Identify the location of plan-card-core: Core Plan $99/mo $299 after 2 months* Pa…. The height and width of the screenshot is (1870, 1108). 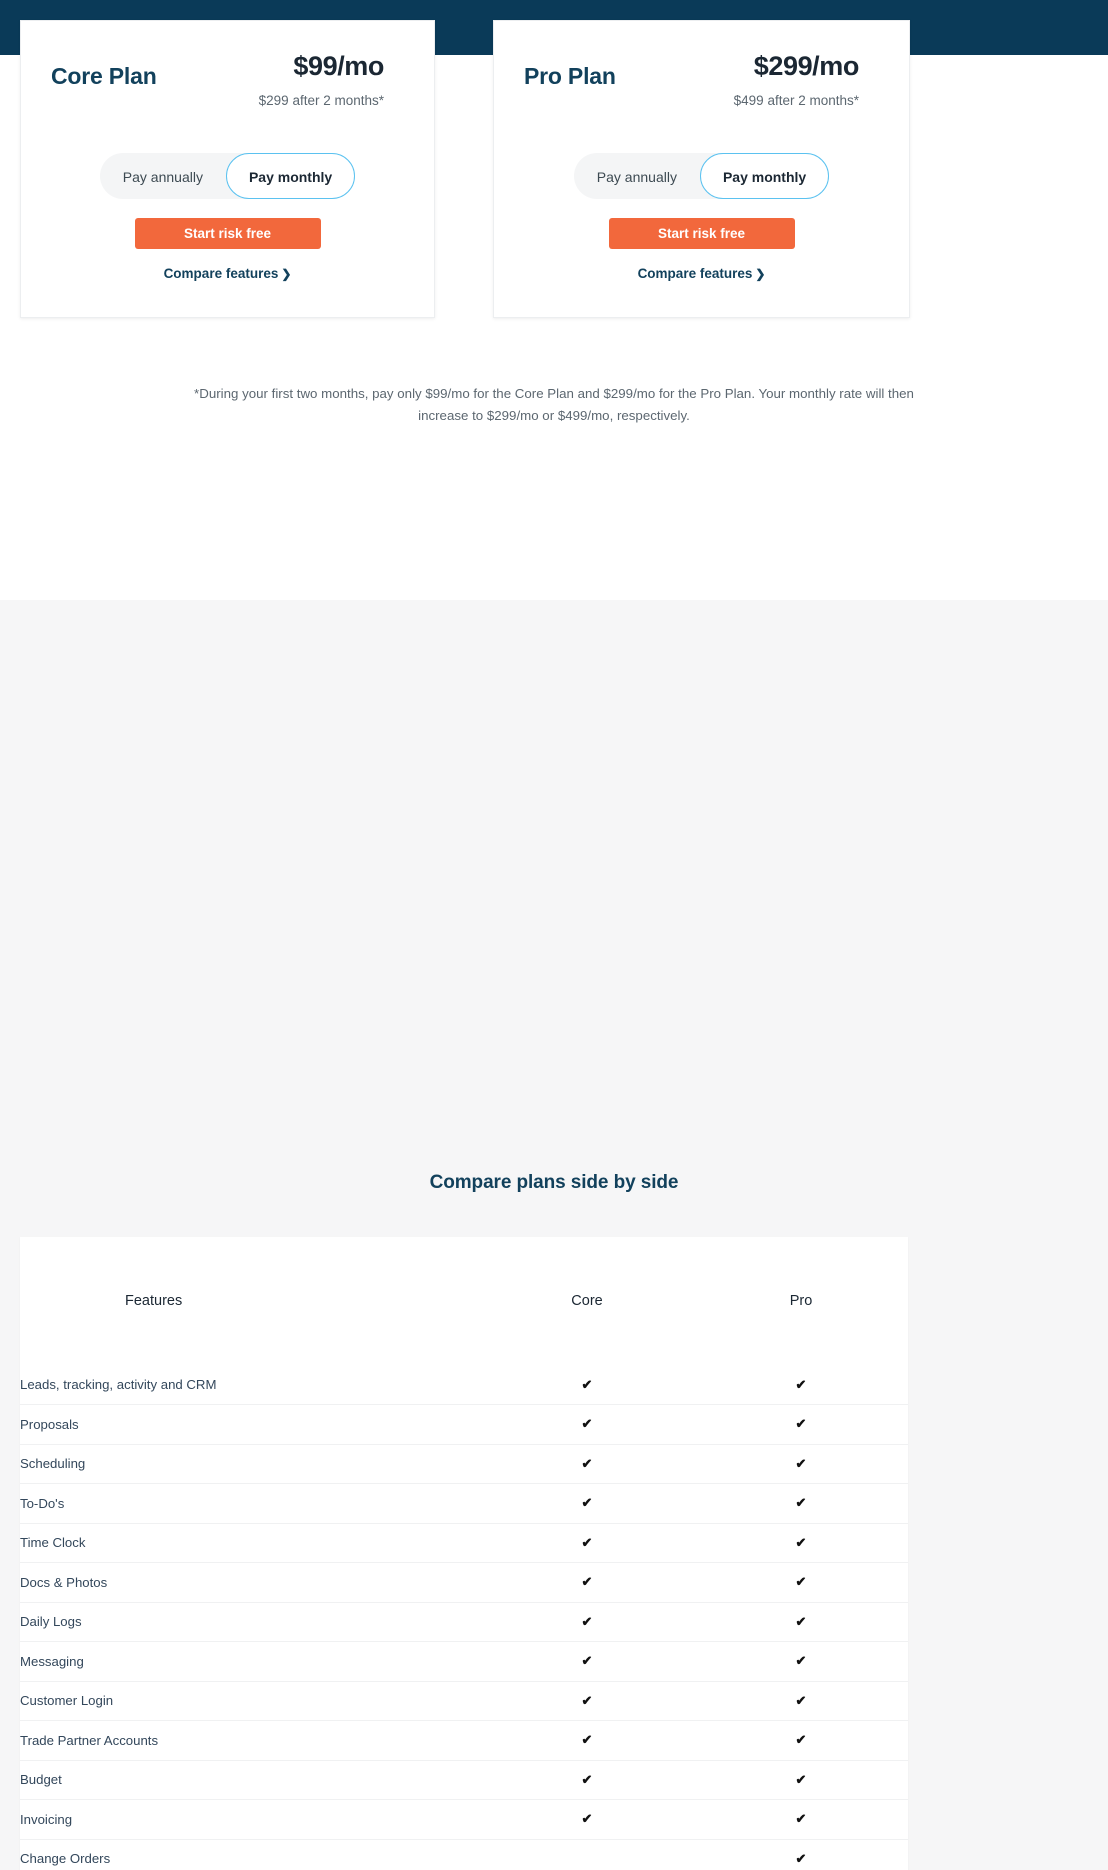
(227, 169).